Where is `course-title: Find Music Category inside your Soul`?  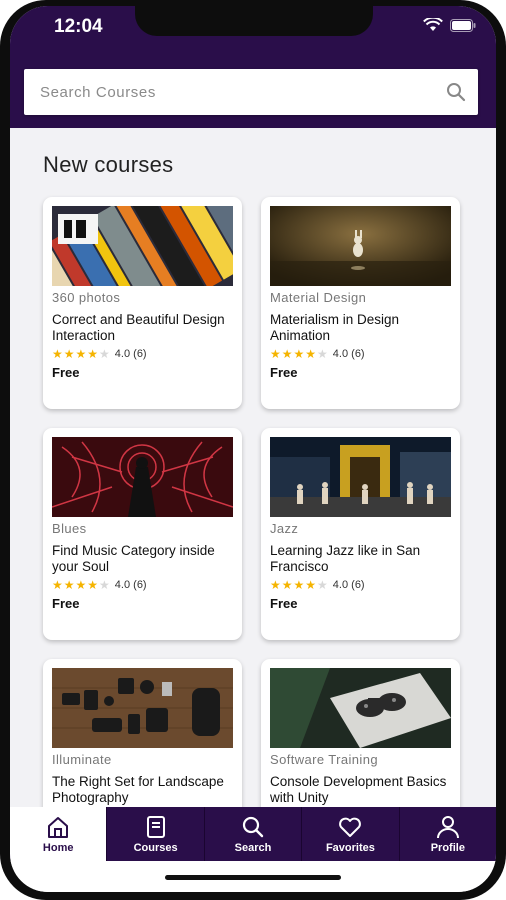 course-title: Find Music Category inside your Soul is located at coordinates (133, 558).